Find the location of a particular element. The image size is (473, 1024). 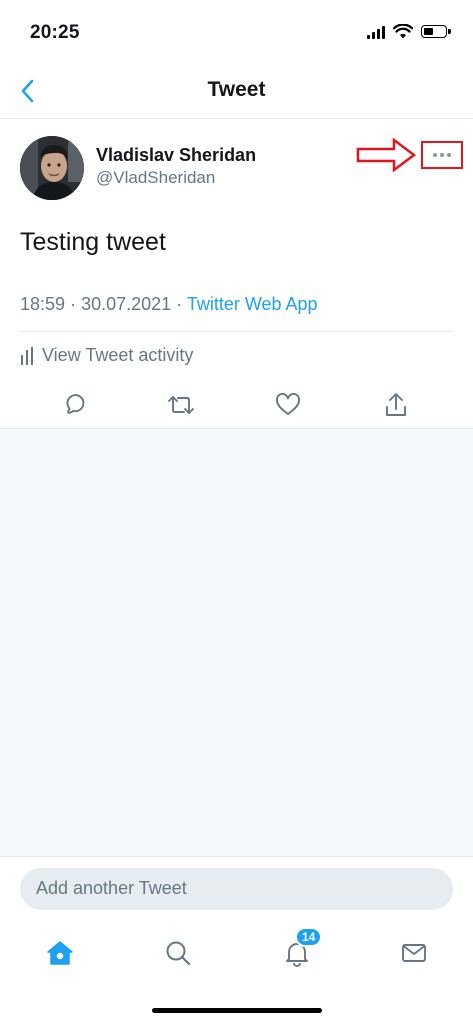

search-icon is located at coordinates (178, 953).